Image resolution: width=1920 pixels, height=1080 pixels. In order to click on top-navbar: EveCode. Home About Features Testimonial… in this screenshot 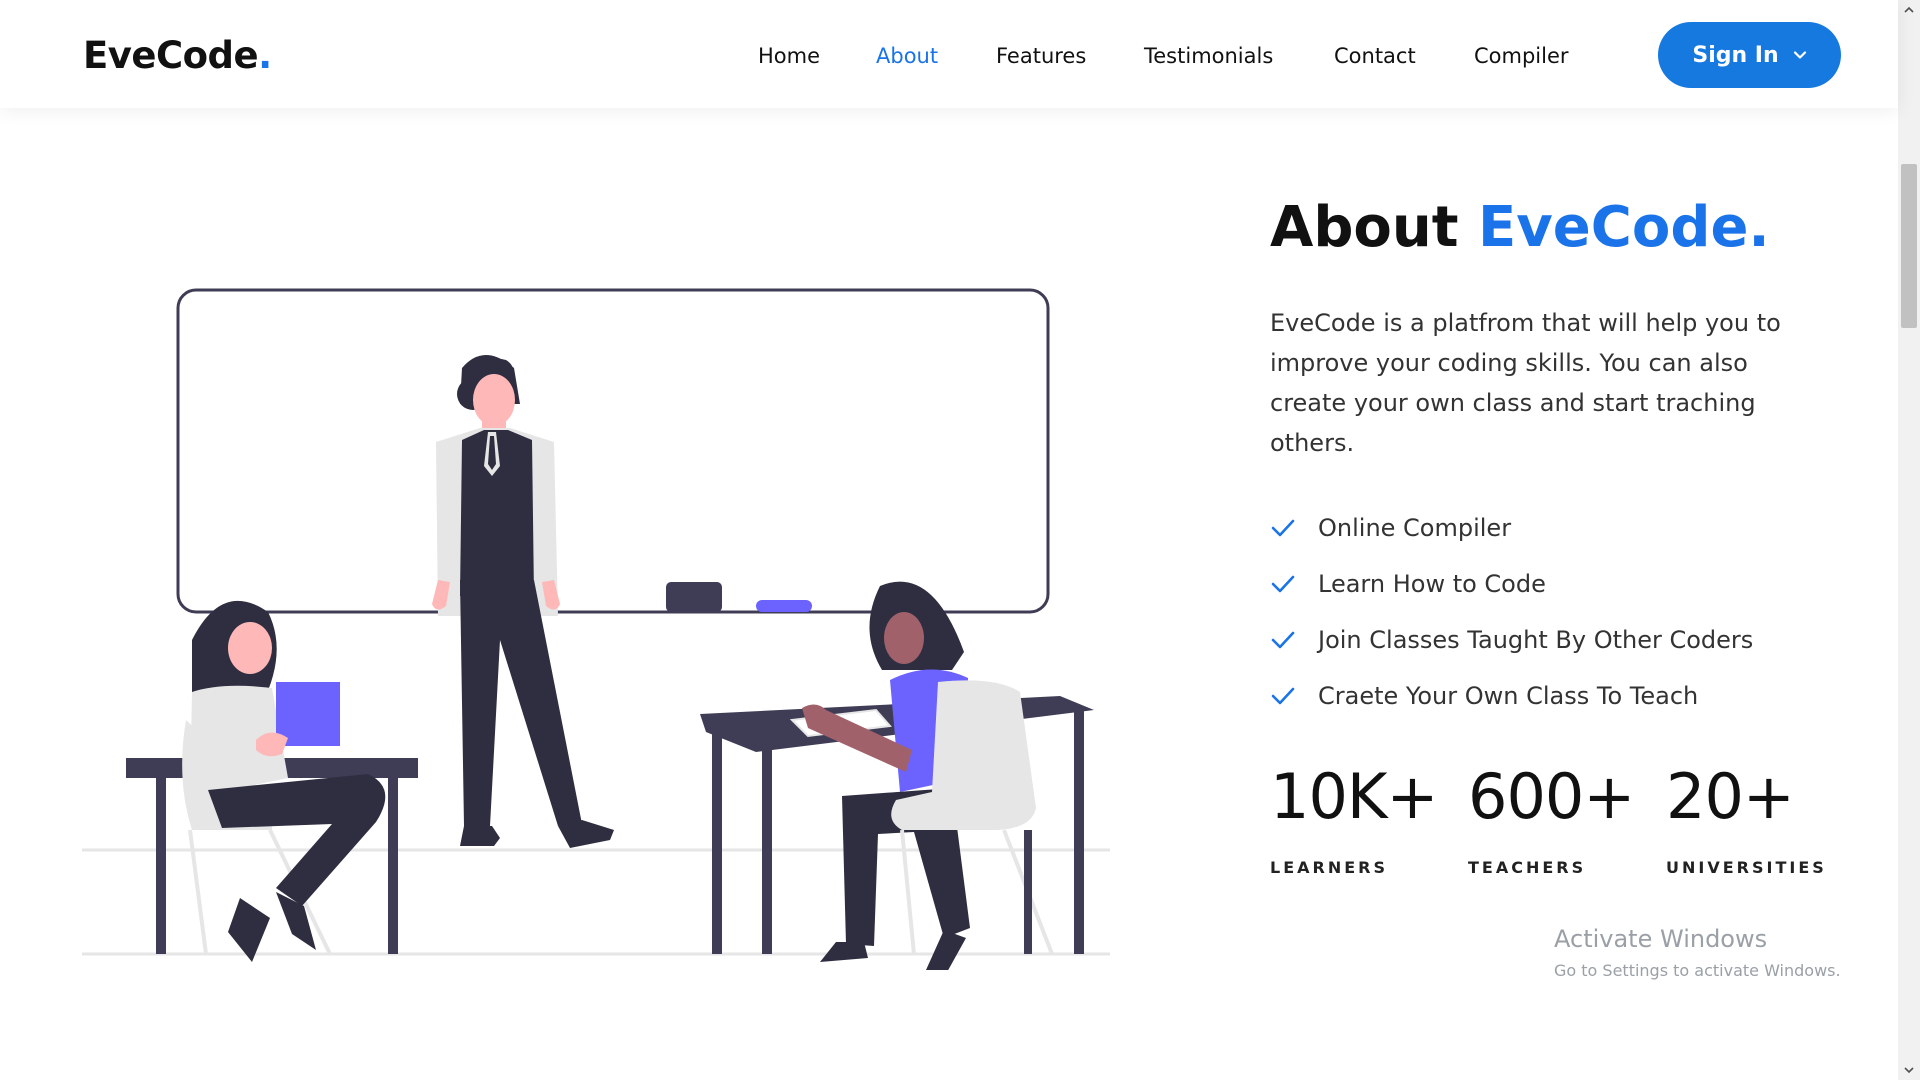, I will do `click(949, 54)`.